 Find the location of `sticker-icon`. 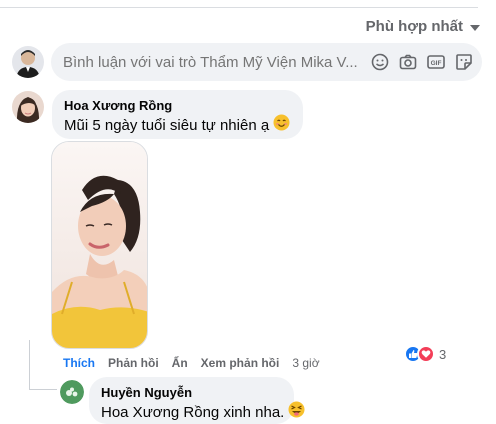

sticker-icon is located at coordinates (464, 62).